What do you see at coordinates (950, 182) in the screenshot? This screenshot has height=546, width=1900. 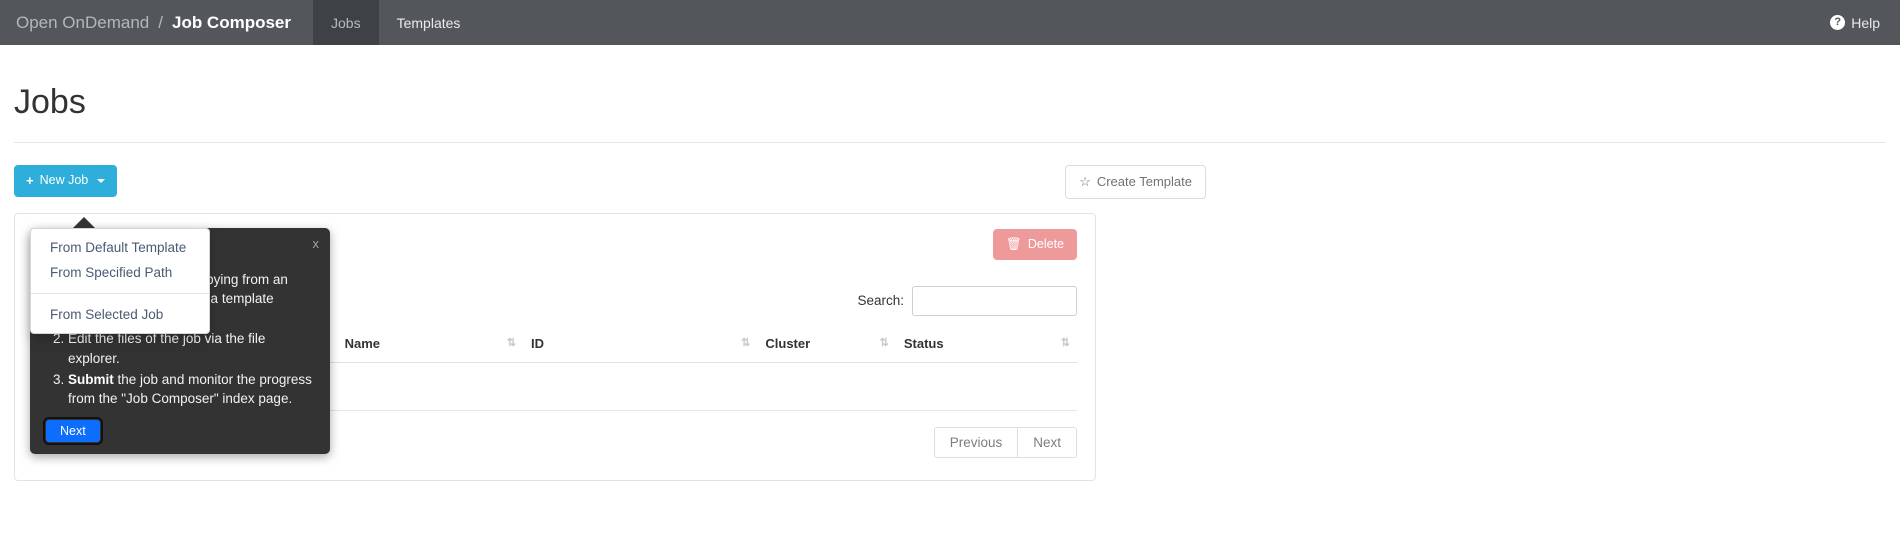 I see `page-toolbar: + New Job ☆ Create Template` at bounding box center [950, 182].